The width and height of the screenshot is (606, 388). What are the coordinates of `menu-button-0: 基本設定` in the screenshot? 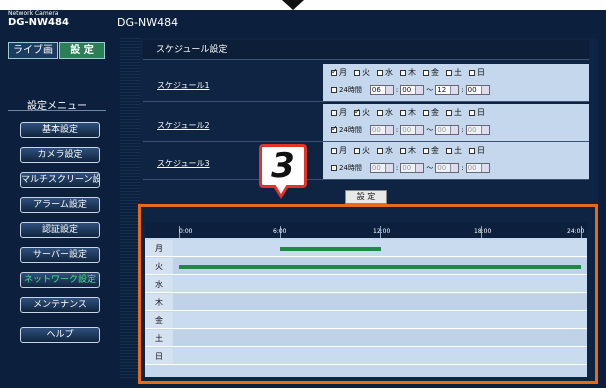 It's located at (60, 130).